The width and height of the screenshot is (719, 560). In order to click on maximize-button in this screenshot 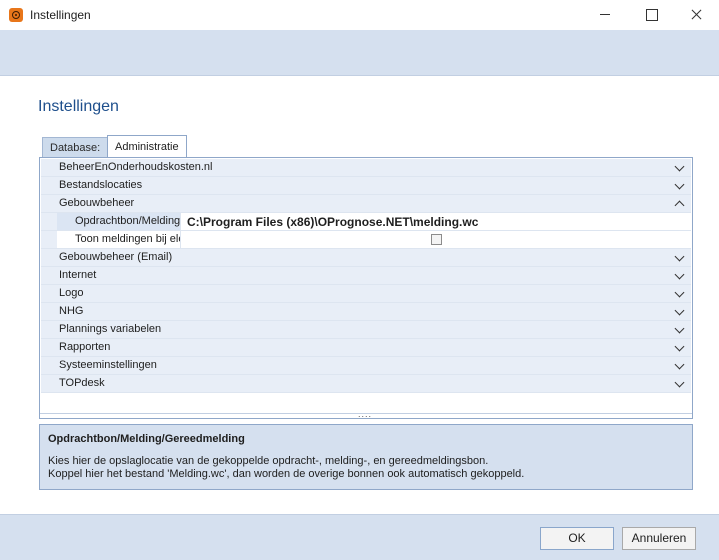, I will do `click(651, 15)`.